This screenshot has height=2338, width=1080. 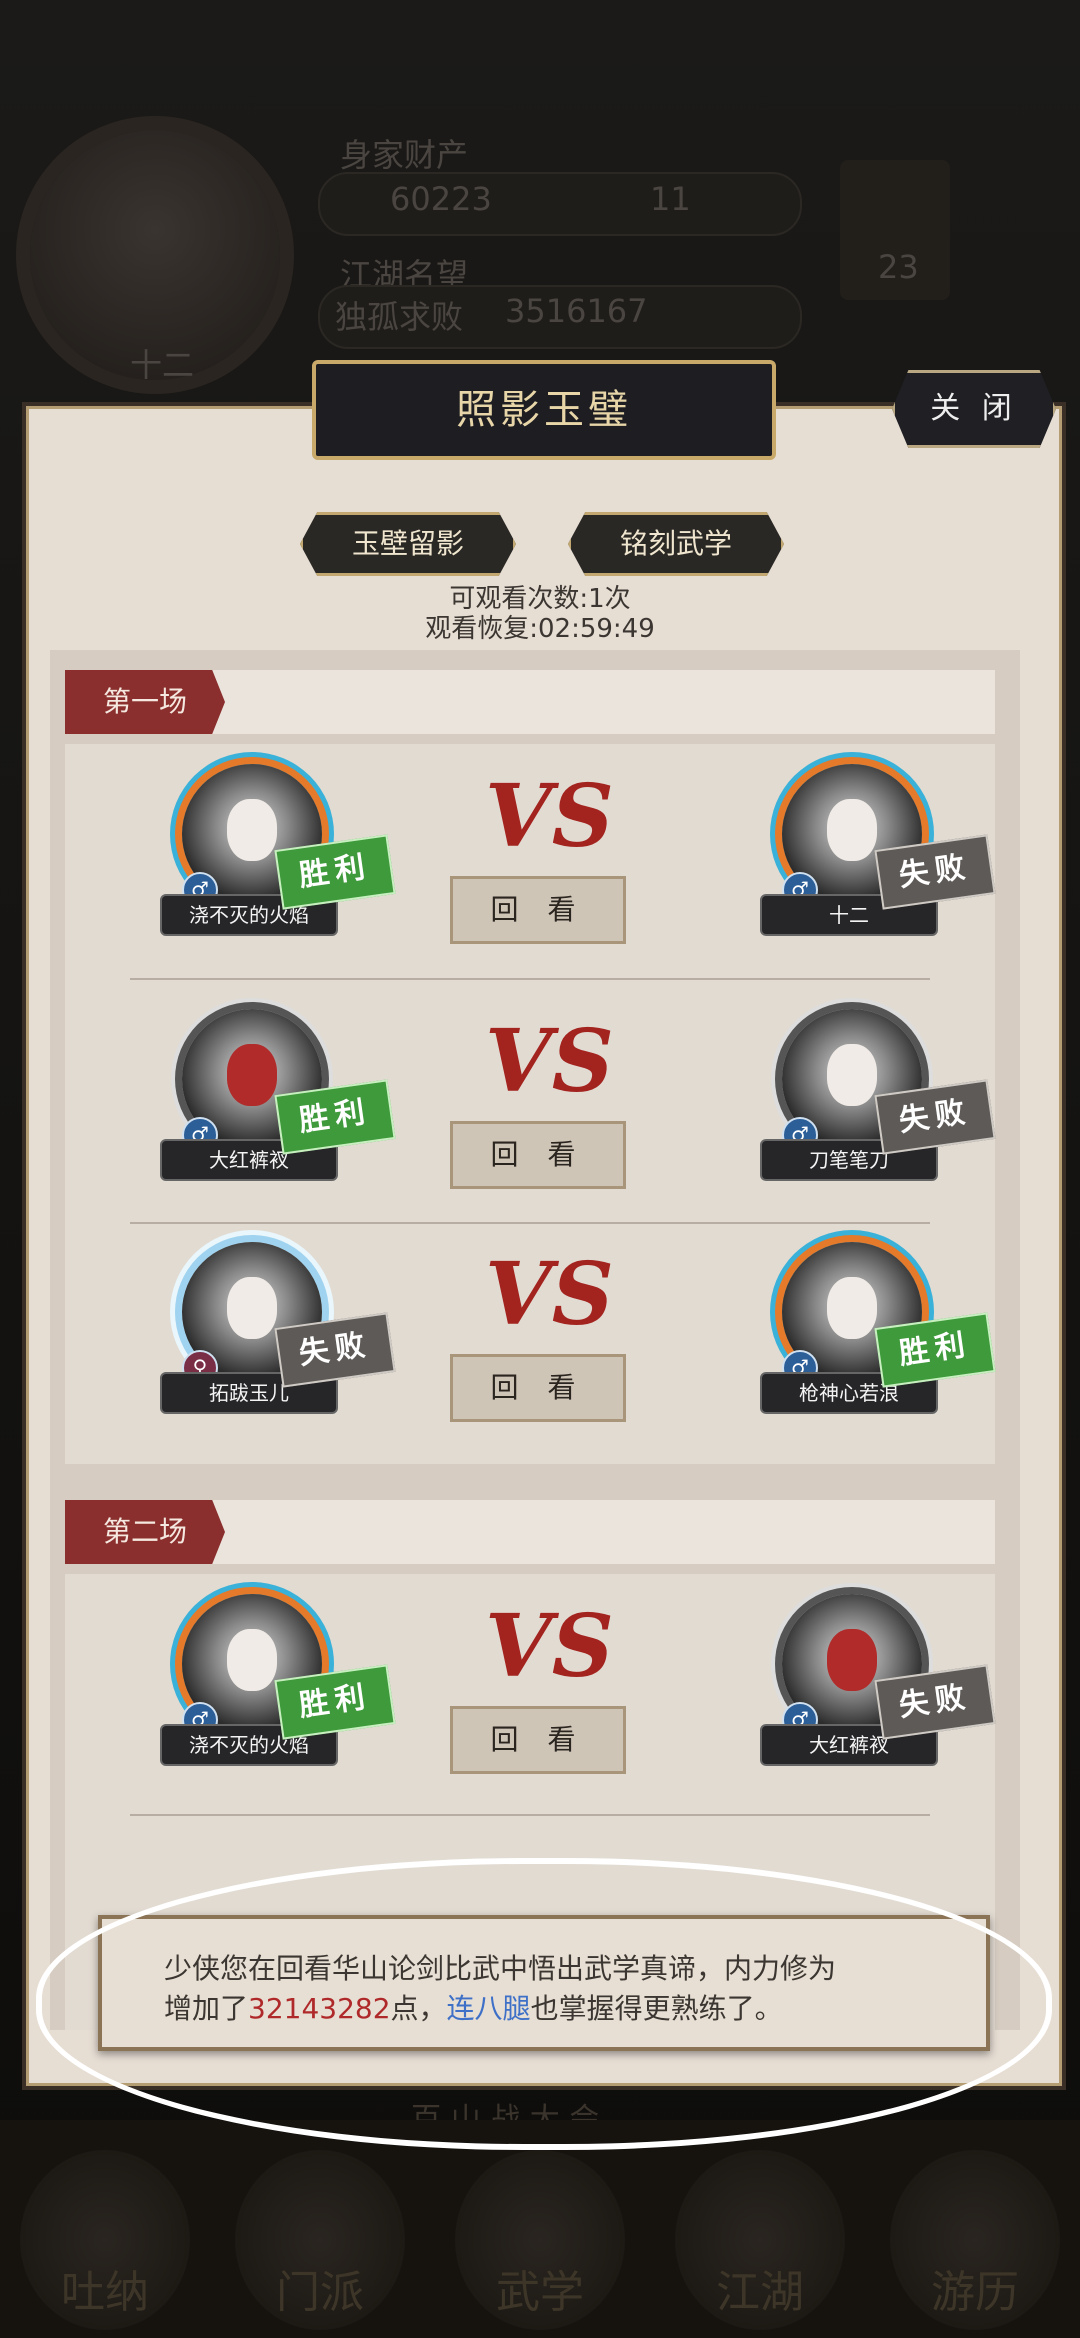 What do you see at coordinates (540, 2292) in the screenshot?
I see `nav-tab-label: 武学` at bounding box center [540, 2292].